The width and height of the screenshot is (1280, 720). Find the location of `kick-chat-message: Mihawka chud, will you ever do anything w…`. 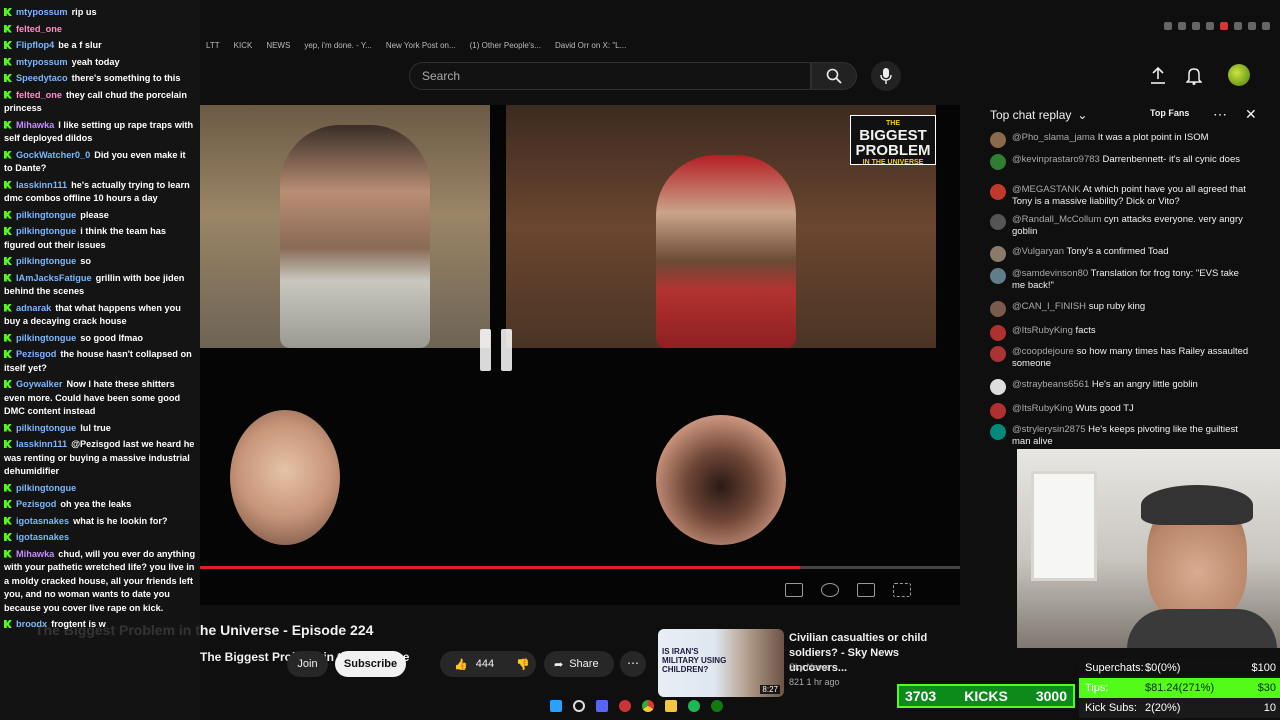

kick-chat-message: Mihawka chud, will you ever do anything w… is located at coordinates (100, 582).